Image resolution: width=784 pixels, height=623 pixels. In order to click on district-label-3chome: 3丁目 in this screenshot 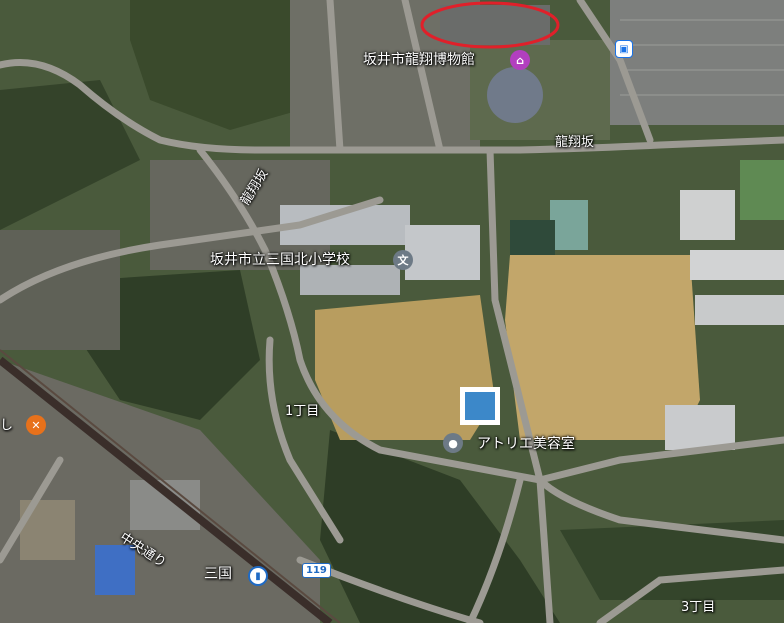, I will do `click(698, 607)`.